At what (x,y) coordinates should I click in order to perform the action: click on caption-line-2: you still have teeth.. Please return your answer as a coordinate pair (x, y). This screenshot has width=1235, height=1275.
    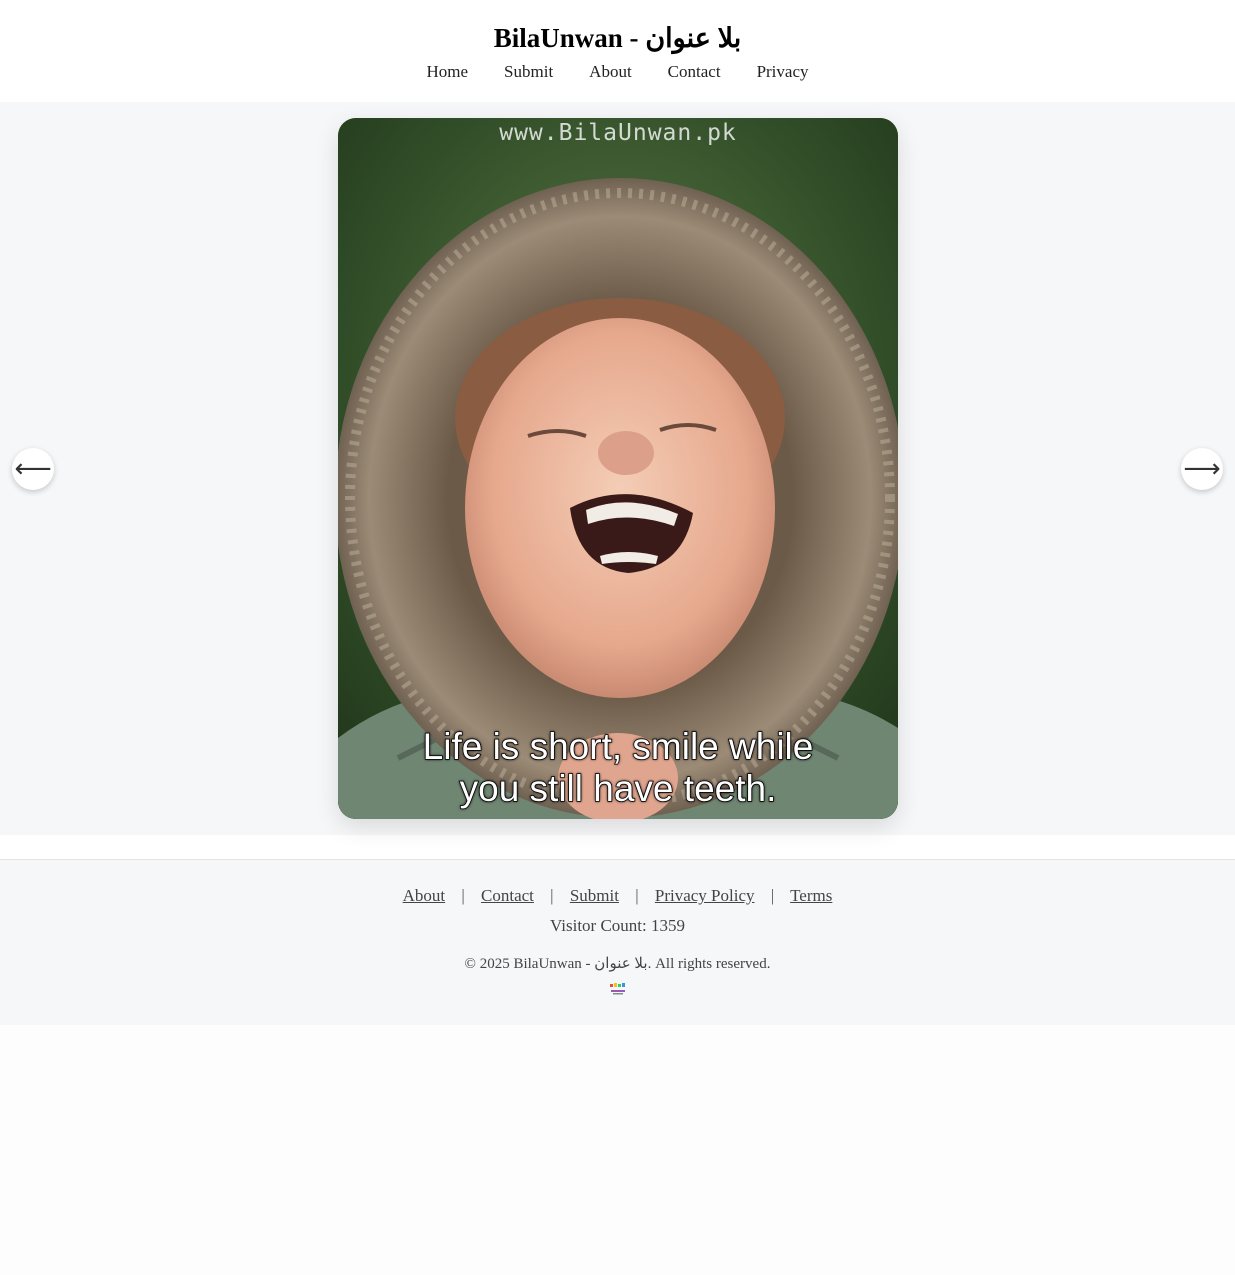
    Looking at the image, I should click on (618, 788).